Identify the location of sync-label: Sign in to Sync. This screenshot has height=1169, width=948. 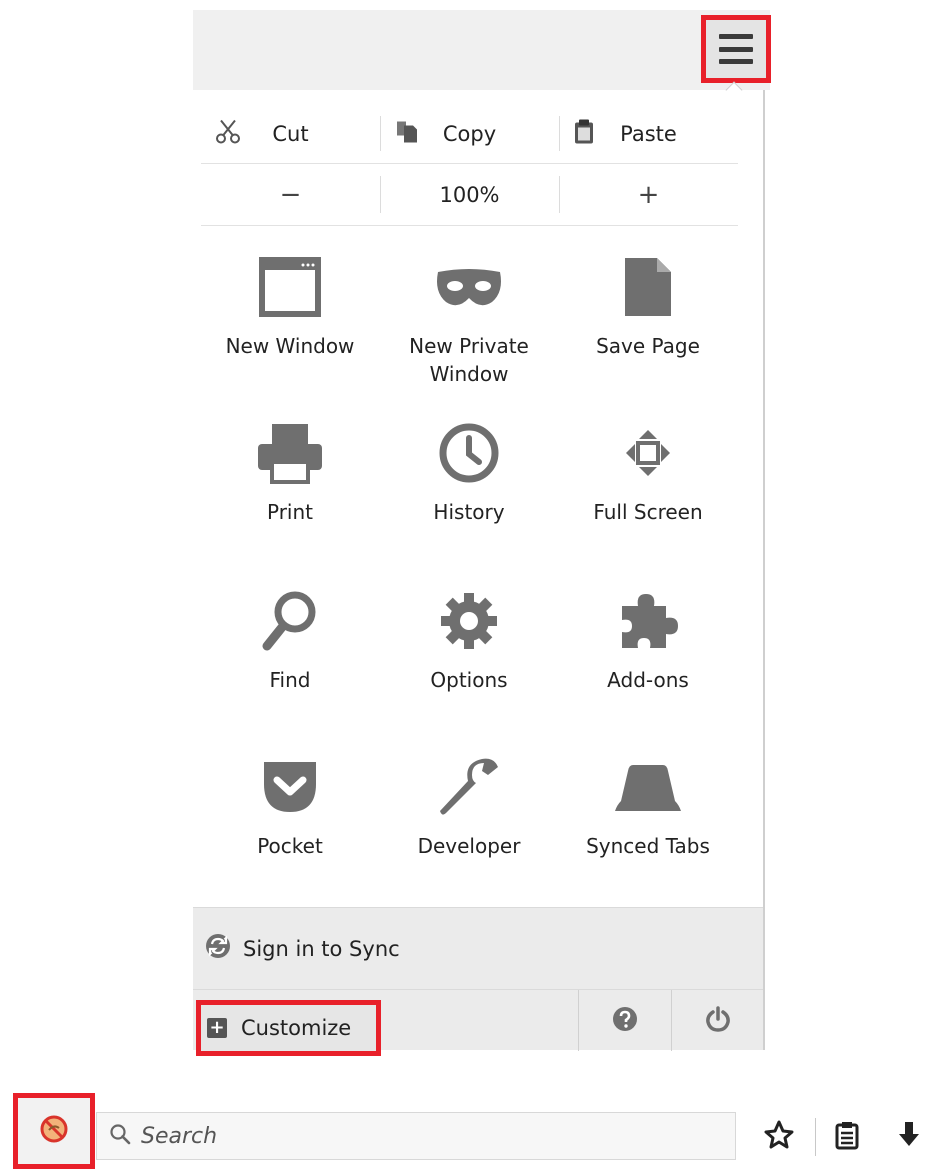
(321, 948).